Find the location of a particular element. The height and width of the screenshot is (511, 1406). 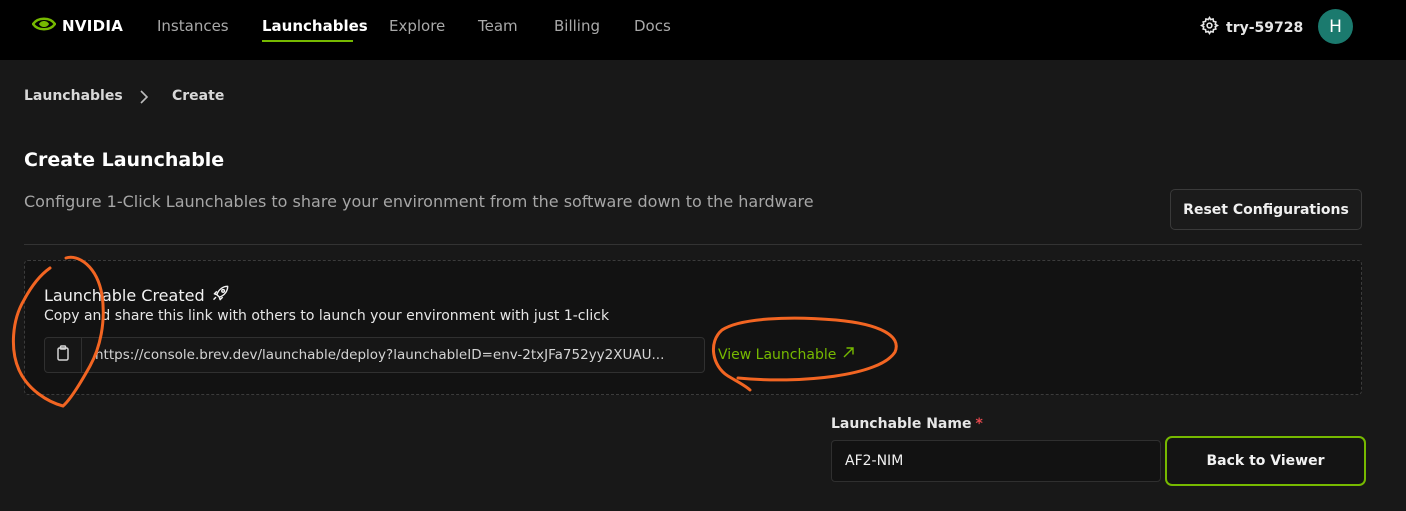

nav-team: Team is located at coordinates (498, 26).